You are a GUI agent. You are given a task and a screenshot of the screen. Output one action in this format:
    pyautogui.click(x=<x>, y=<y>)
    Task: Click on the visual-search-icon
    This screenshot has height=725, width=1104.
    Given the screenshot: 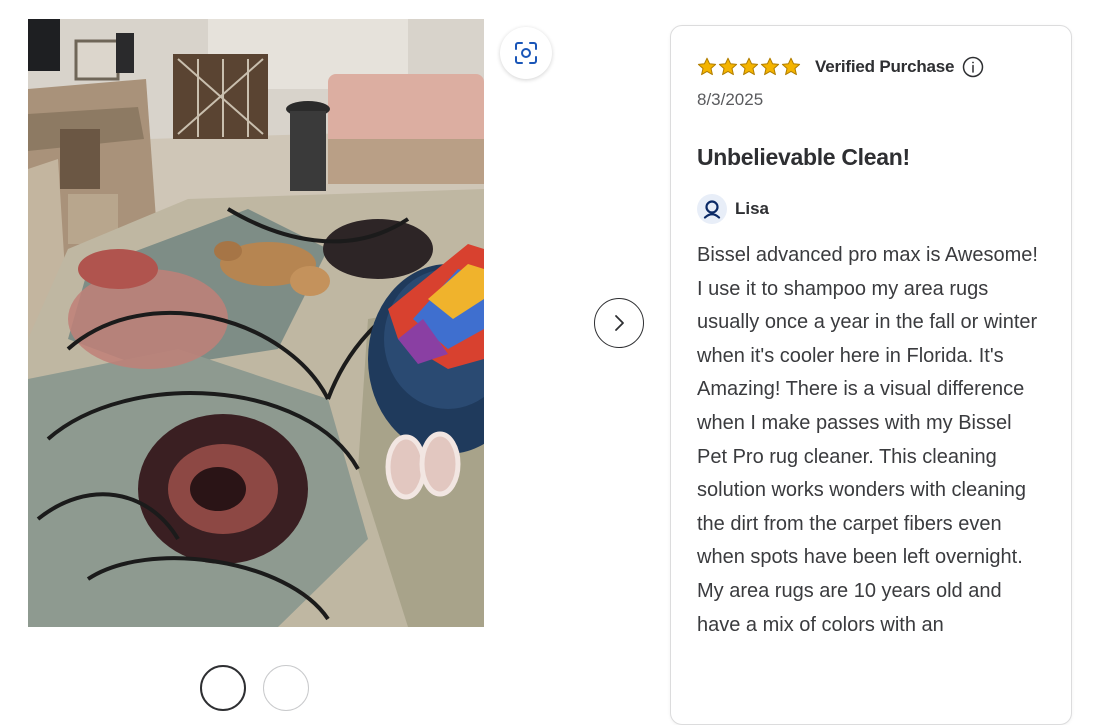 What is the action you would take?
    pyautogui.click(x=526, y=53)
    